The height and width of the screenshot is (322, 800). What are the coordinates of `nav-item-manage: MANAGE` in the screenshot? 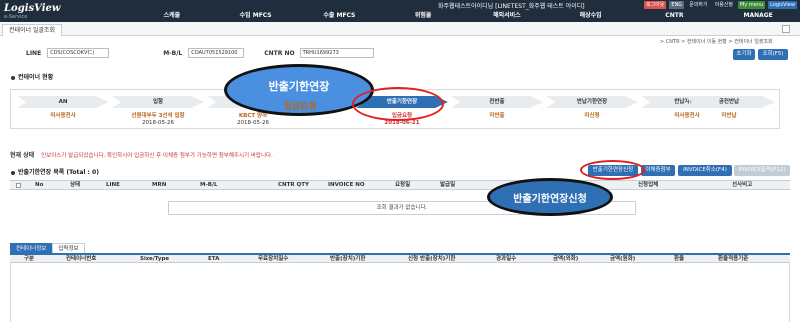 It's located at (758, 16).